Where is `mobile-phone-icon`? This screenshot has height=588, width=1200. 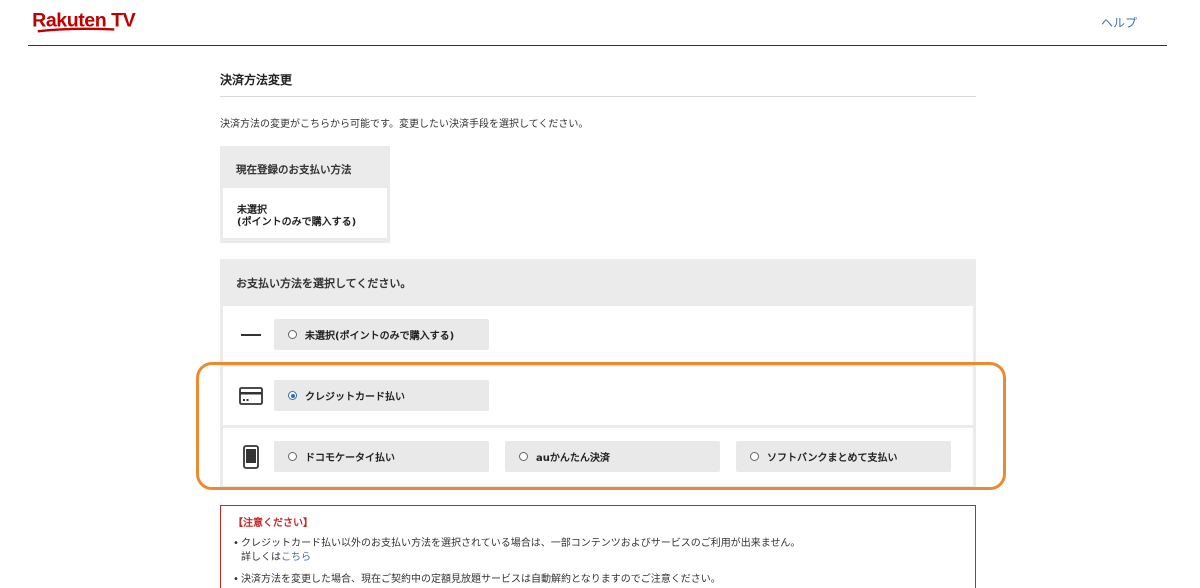 mobile-phone-icon is located at coordinates (251, 457).